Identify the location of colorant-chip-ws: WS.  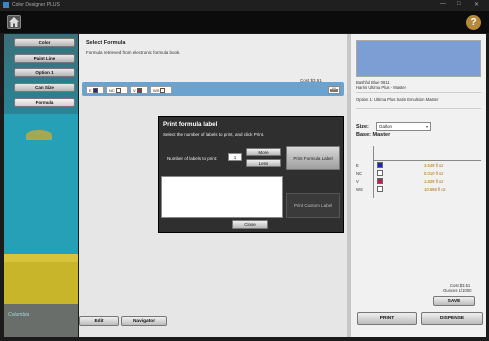
(161, 90).